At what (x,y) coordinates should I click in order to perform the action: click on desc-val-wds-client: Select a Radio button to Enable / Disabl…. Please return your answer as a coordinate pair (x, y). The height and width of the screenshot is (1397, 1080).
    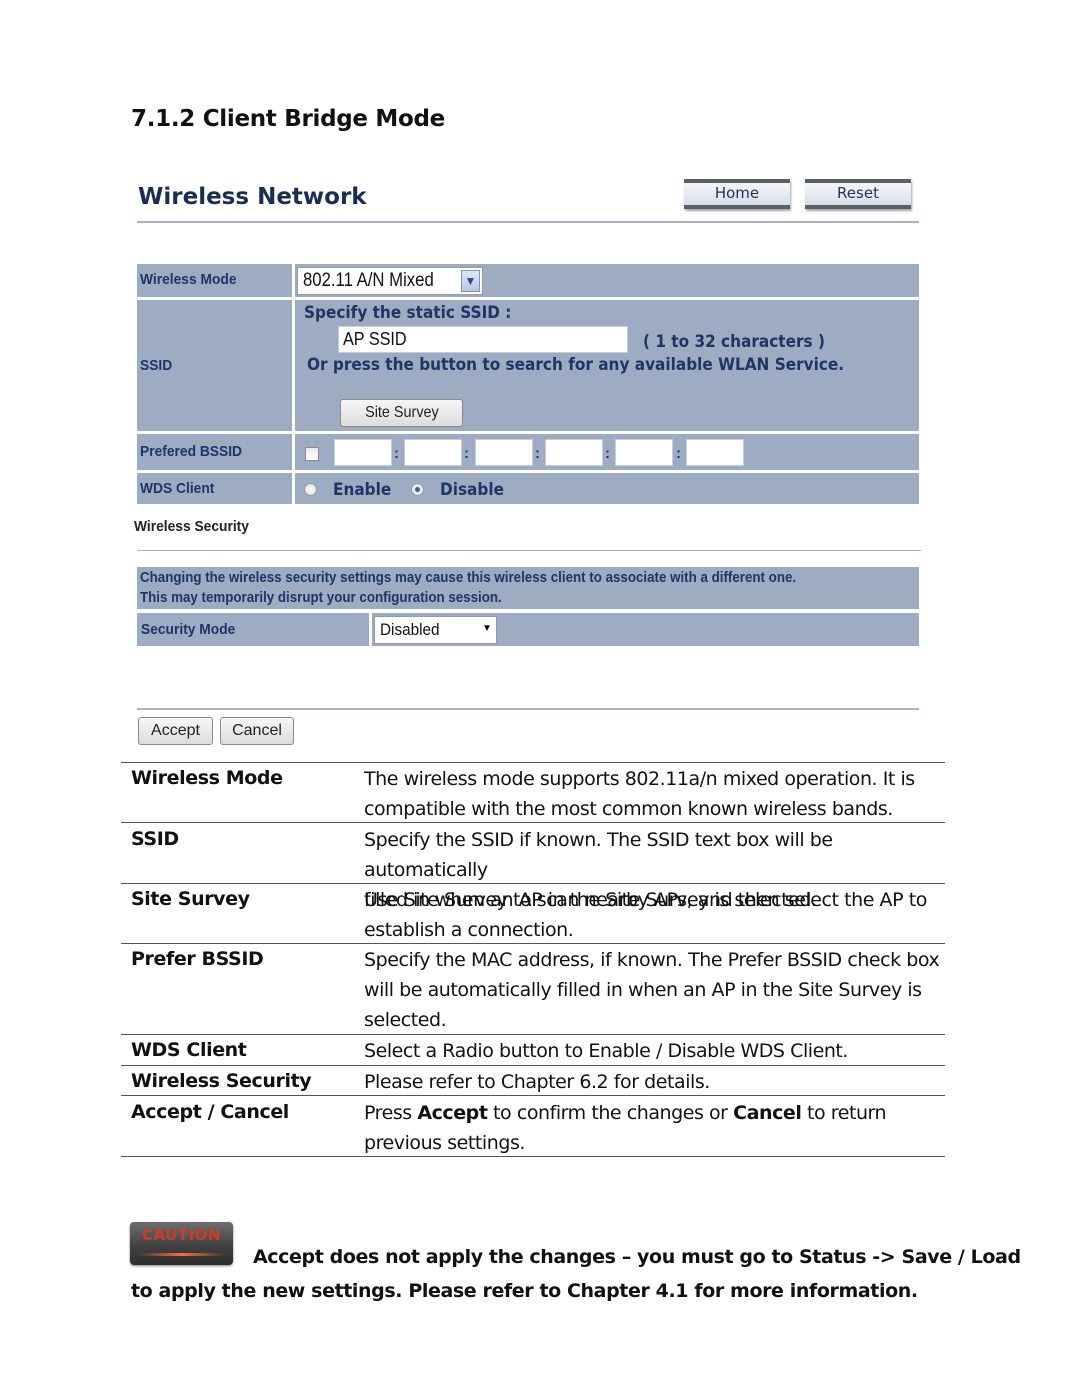
    Looking at the image, I should click on (654, 1051).